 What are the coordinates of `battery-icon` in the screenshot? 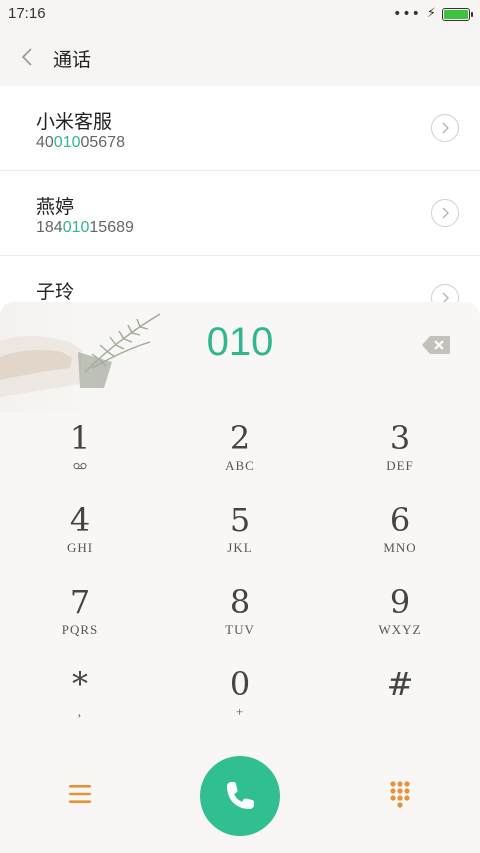 It's located at (457, 14).